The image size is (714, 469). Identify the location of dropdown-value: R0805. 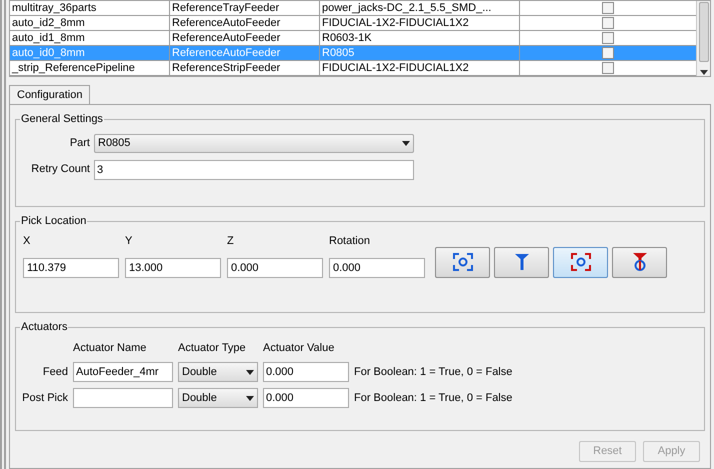
(114, 143).